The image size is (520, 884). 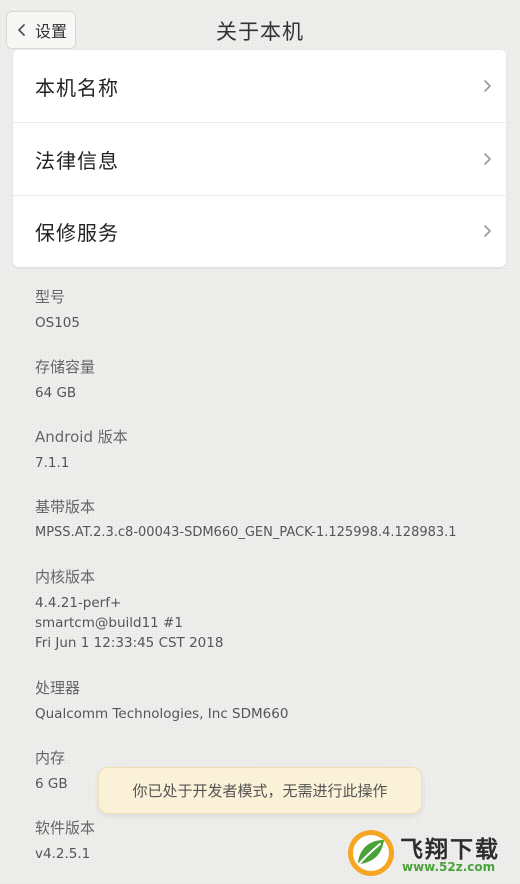 I want to click on watermark: 飞翔下载 www.52z.com, so click(x=431, y=853).